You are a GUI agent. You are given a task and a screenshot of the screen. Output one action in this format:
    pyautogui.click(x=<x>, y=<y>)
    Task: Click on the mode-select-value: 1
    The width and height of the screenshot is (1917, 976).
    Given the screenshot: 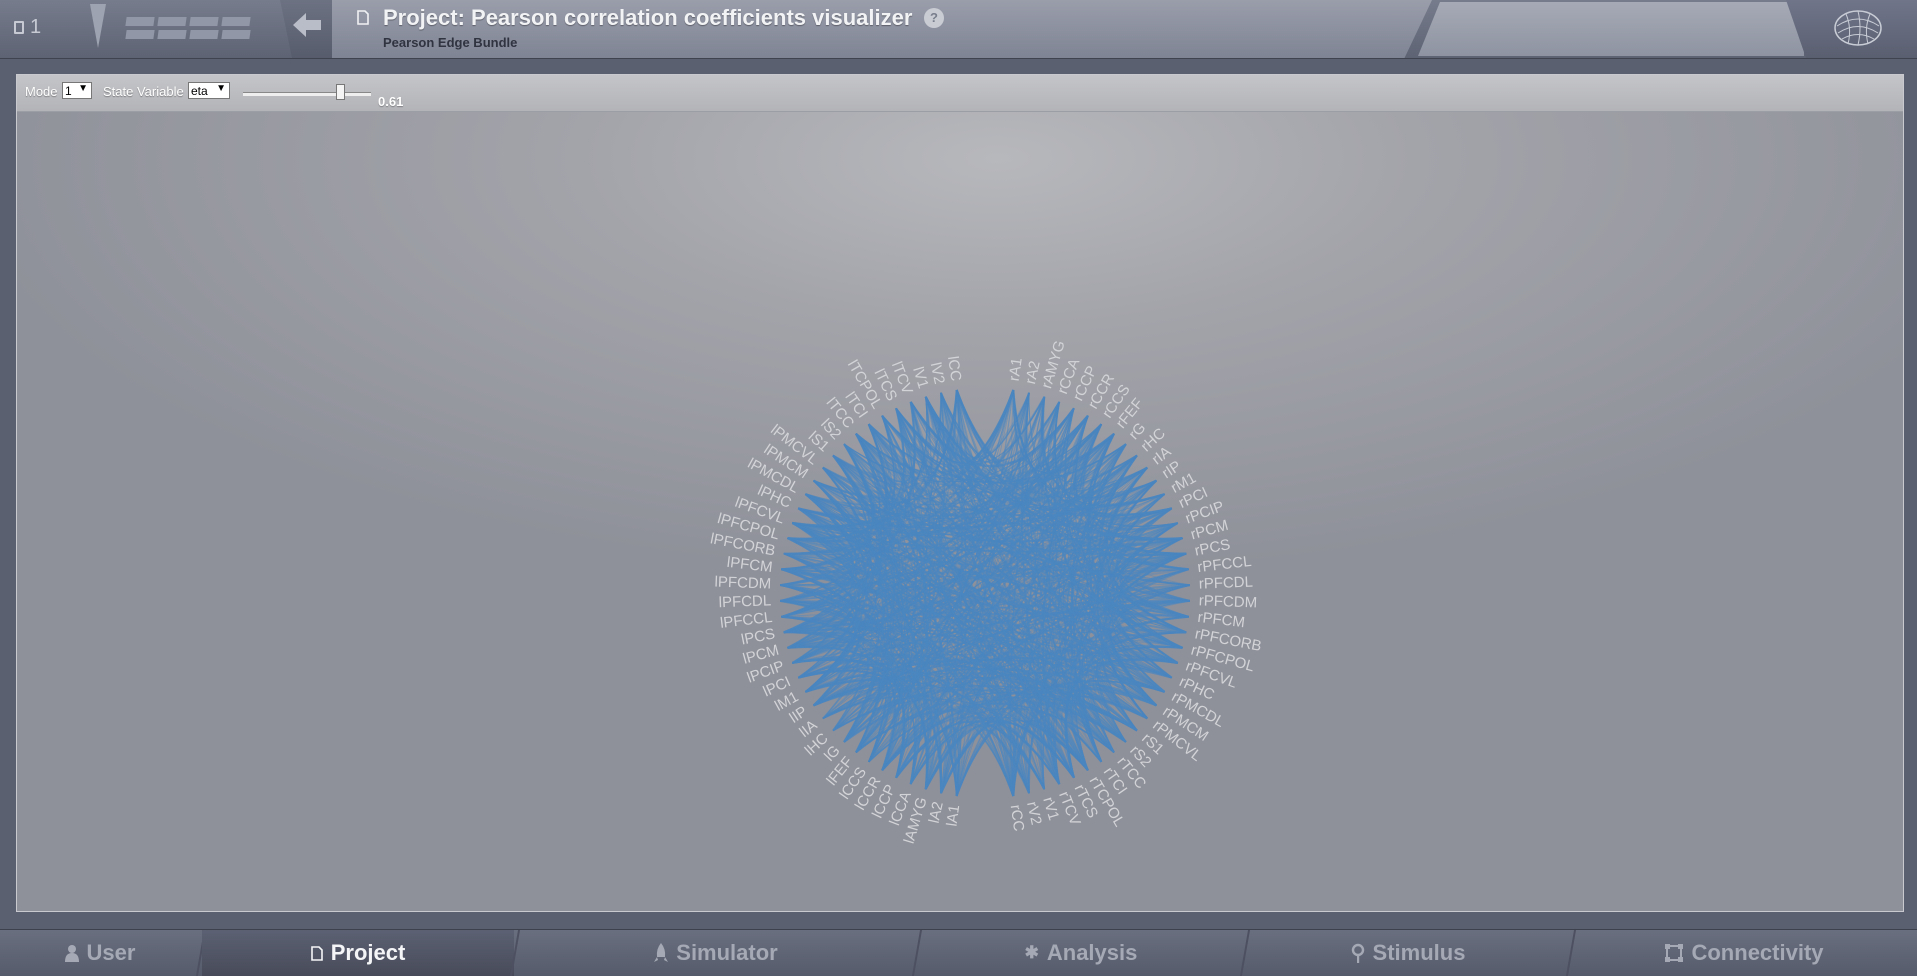 What is the action you would take?
    pyautogui.click(x=68, y=91)
    